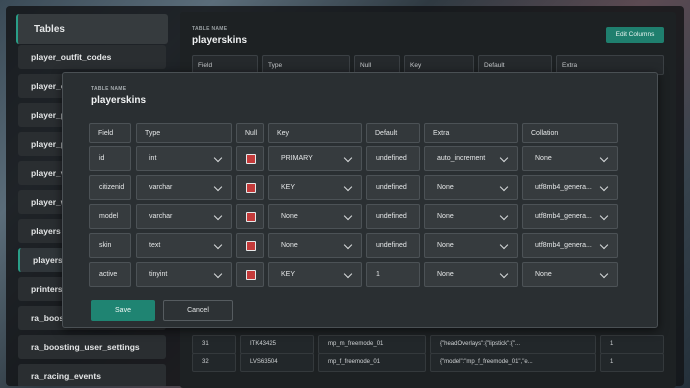 This screenshot has width=690, height=388. What do you see at coordinates (184, 158) in the screenshot?
I see `type-select: int` at bounding box center [184, 158].